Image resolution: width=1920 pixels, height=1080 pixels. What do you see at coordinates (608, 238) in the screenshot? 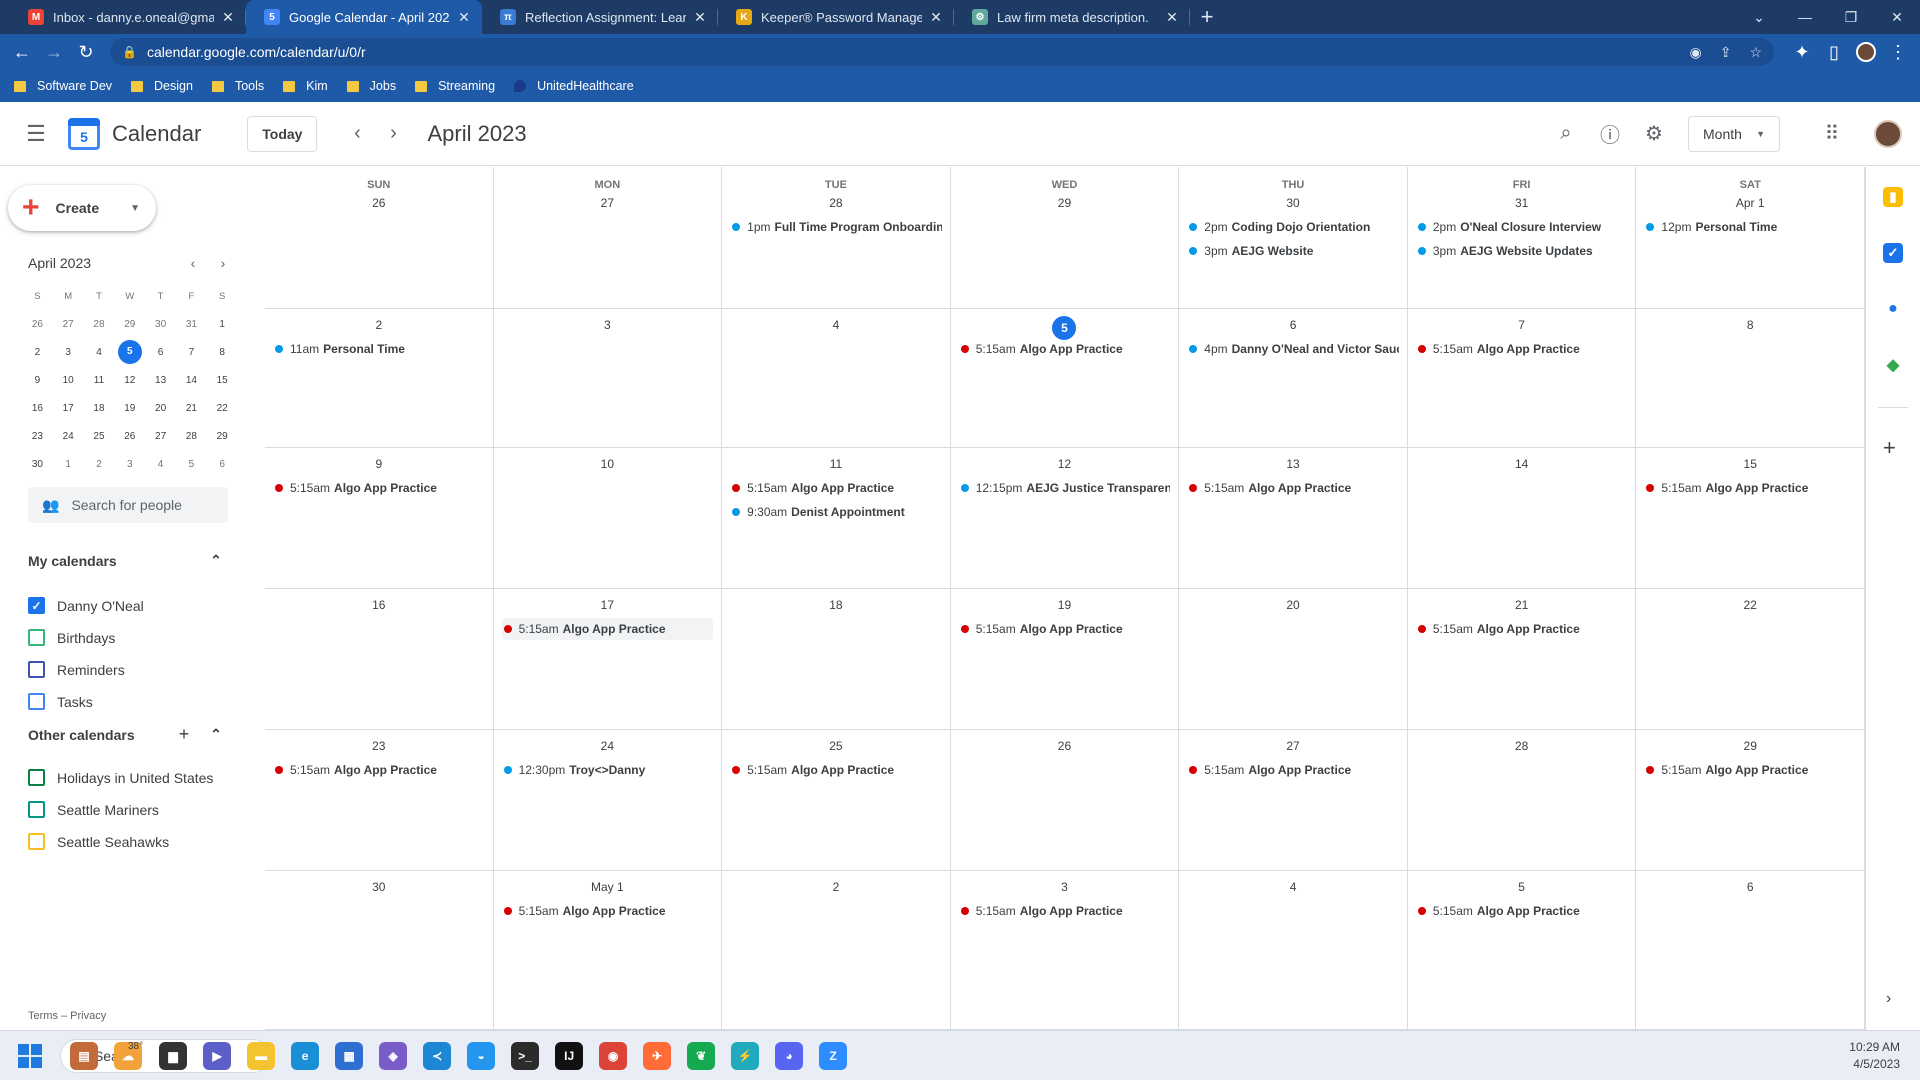
I see `day-cell: MON 27` at bounding box center [608, 238].